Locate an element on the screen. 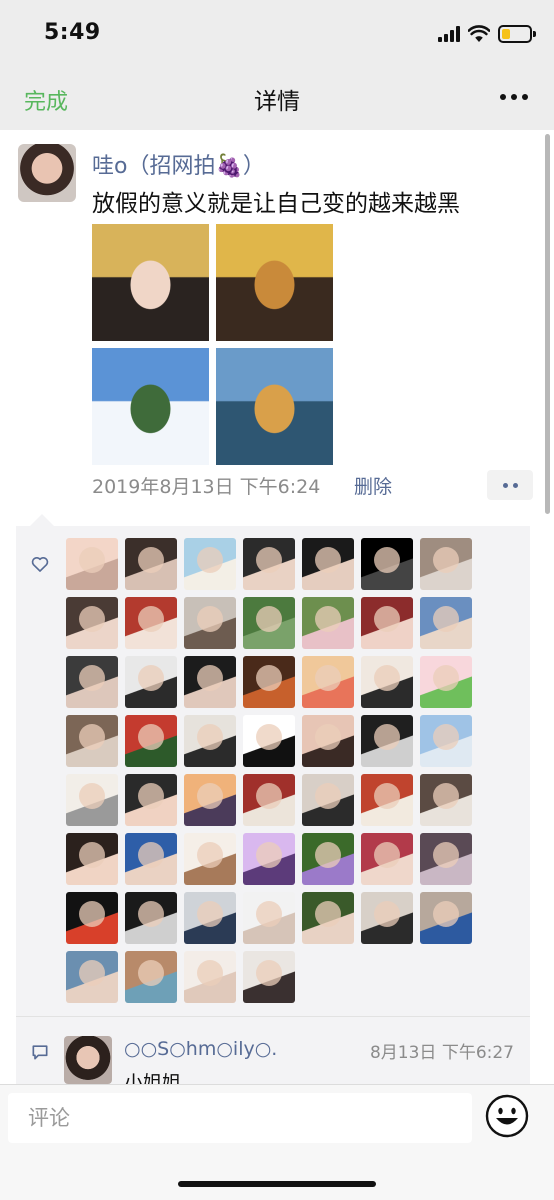  photo-grid is located at coordinates (213, 344).